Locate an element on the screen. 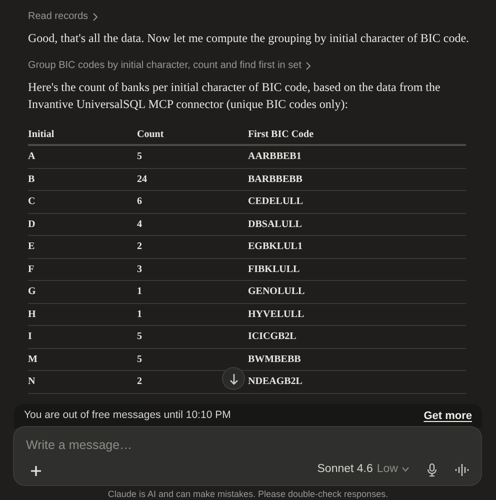 The height and width of the screenshot is (500, 496). table-cell-text: E is located at coordinates (31, 247).